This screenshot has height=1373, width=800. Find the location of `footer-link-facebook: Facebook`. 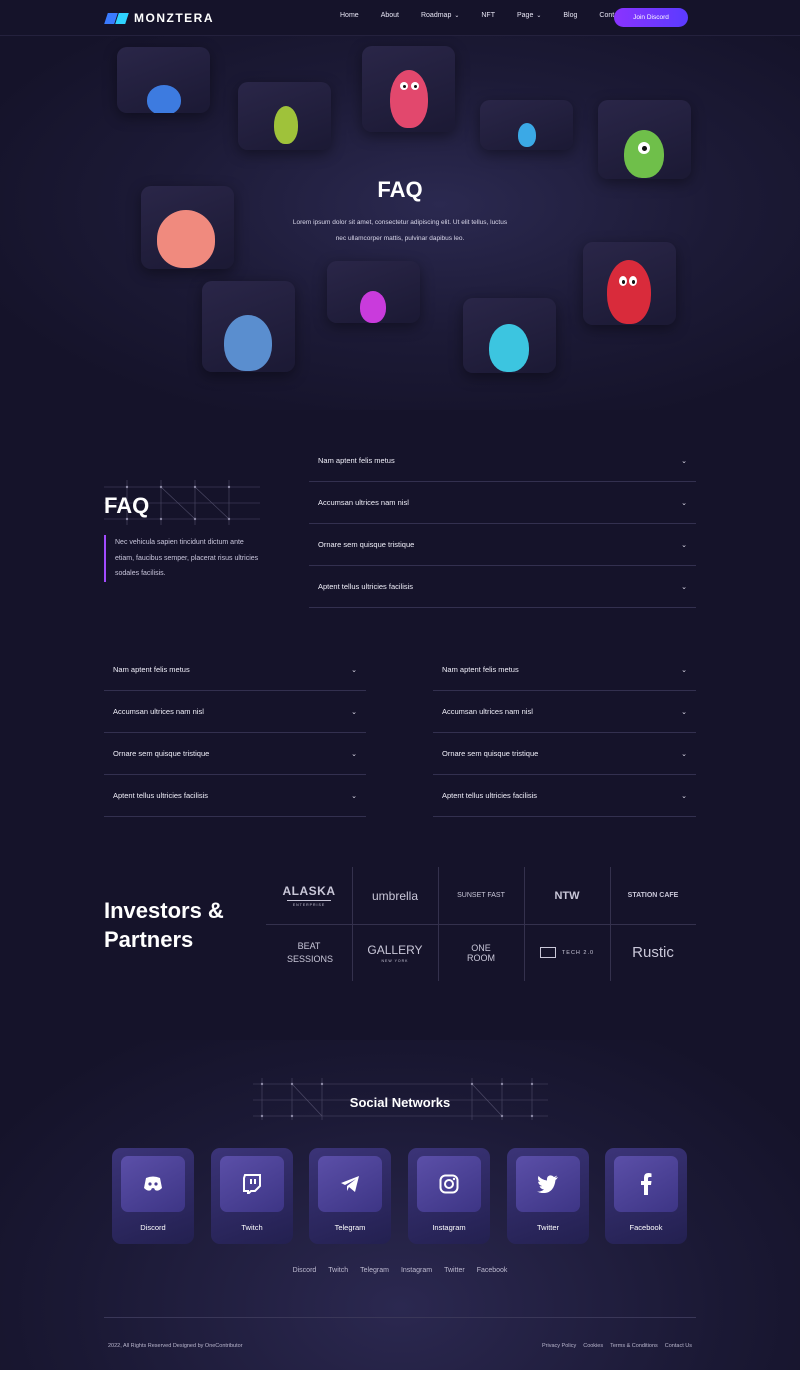

footer-link-facebook: Facebook is located at coordinates (492, 1270).